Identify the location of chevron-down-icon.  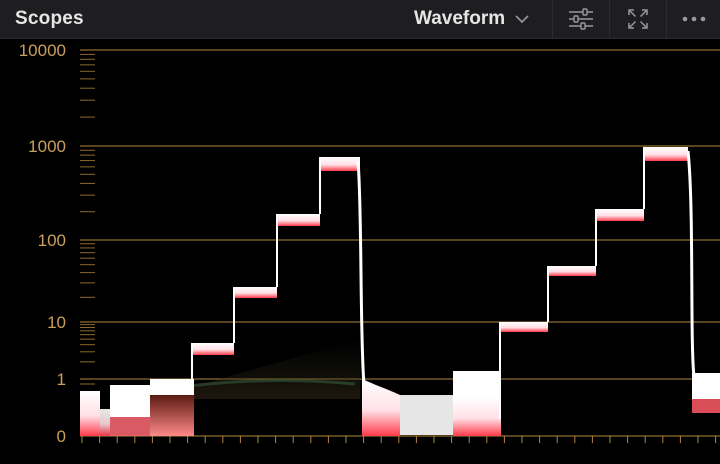
(522, 19).